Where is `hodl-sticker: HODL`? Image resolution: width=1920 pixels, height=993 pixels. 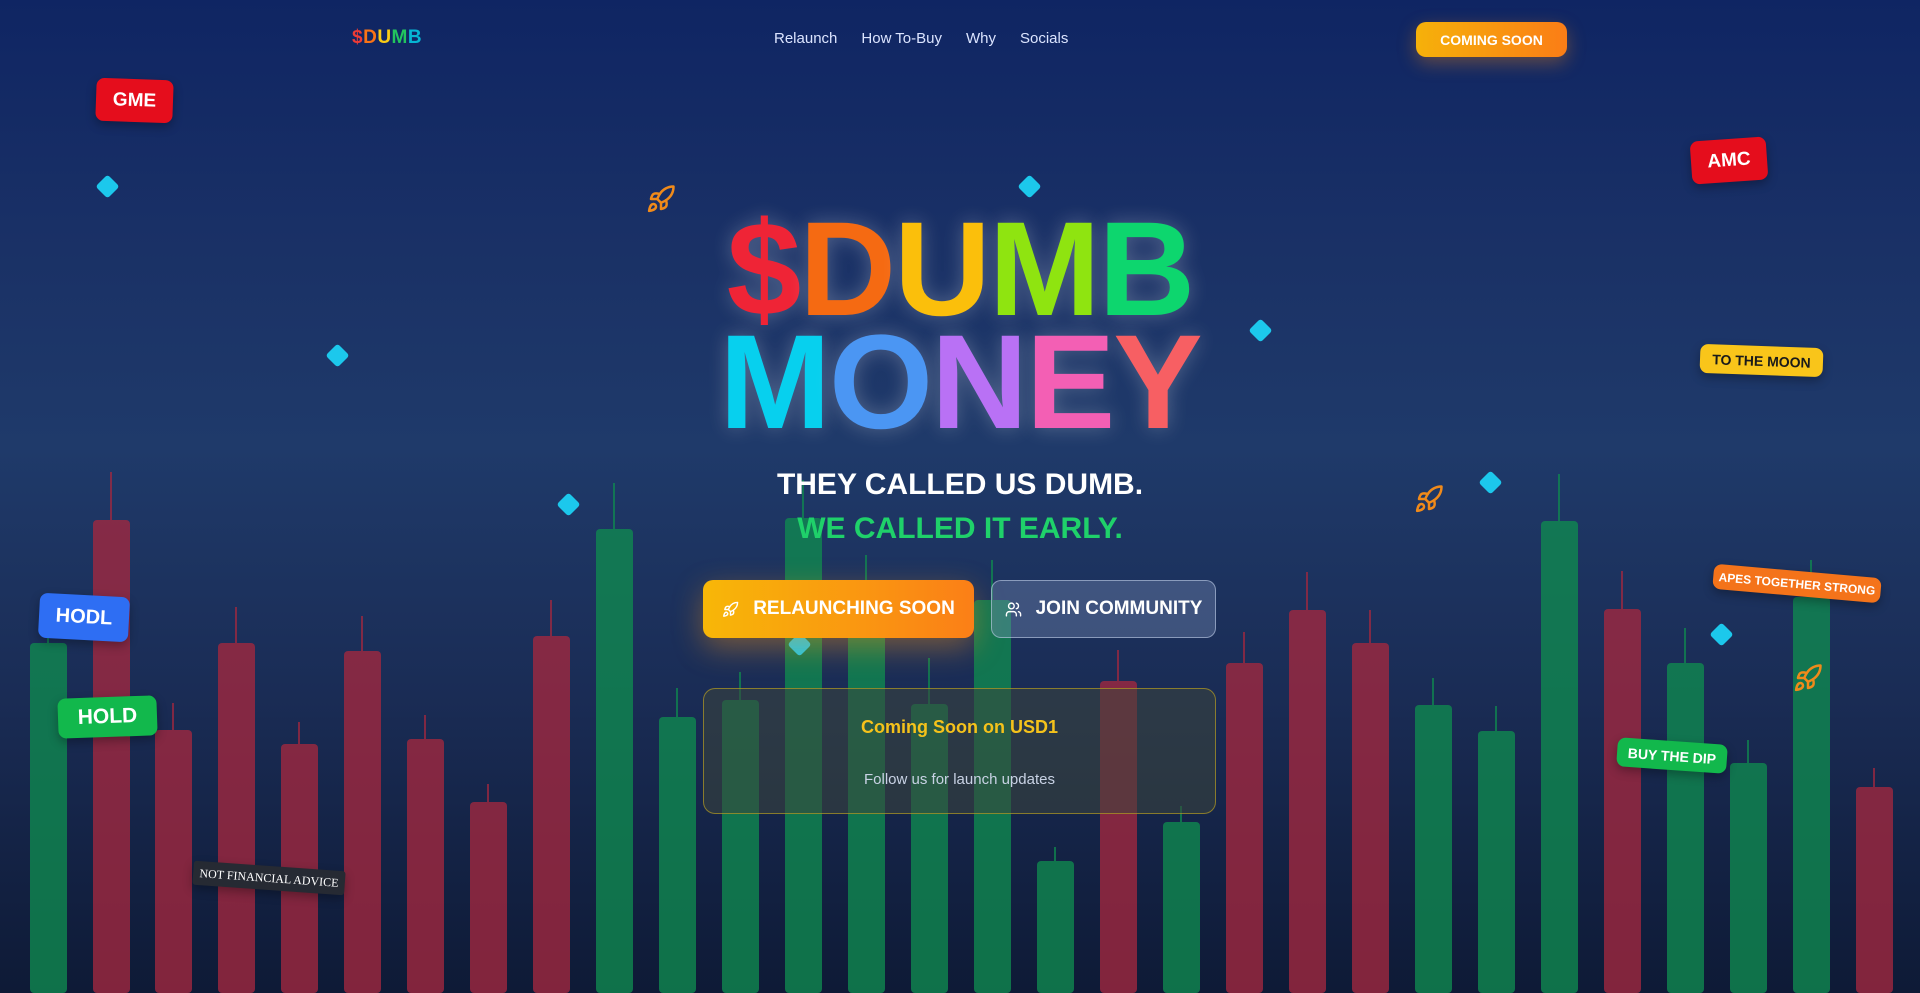
hodl-sticker: HODL is located at coordinates (84, 617).